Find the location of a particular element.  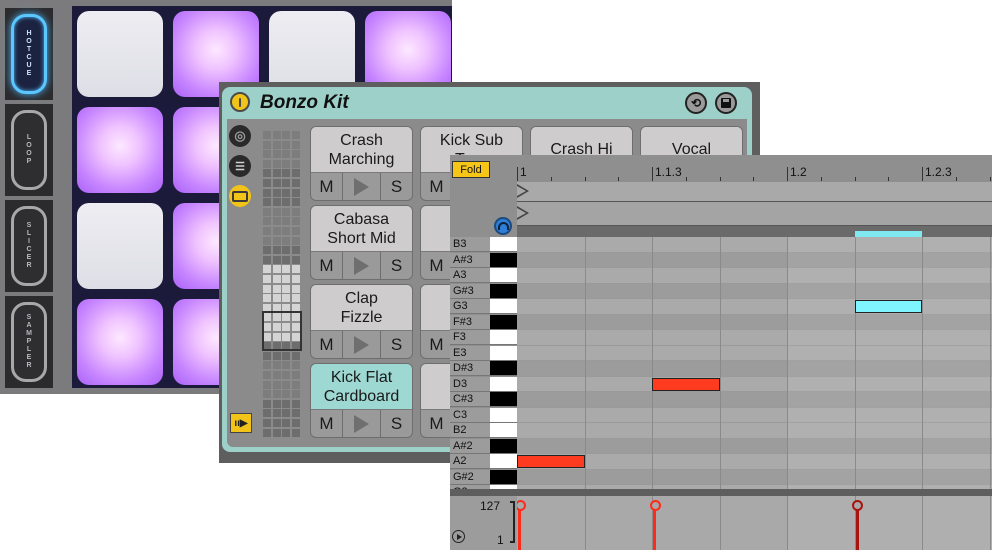

velocity-handle is located at coordinates (857, 505).